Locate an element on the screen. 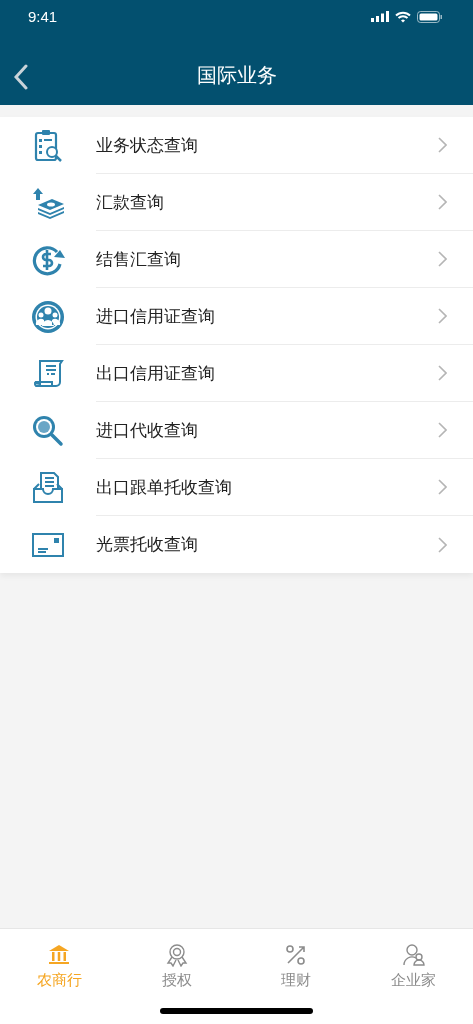 This screenshot has height=1024, width=473. percent-icon is located at coordinates (295, 955).